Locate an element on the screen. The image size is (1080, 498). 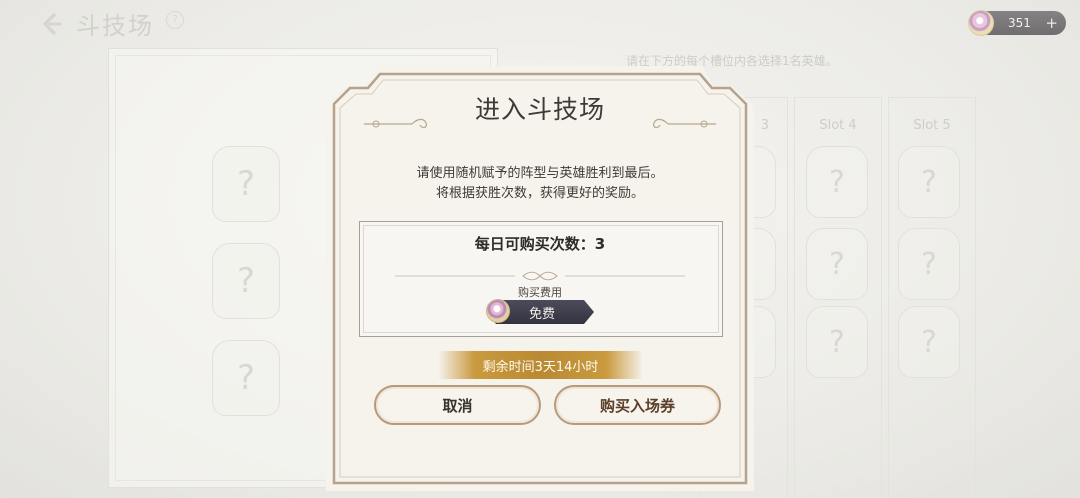
ornament-divider-icon is located at coordinates (540, 273).